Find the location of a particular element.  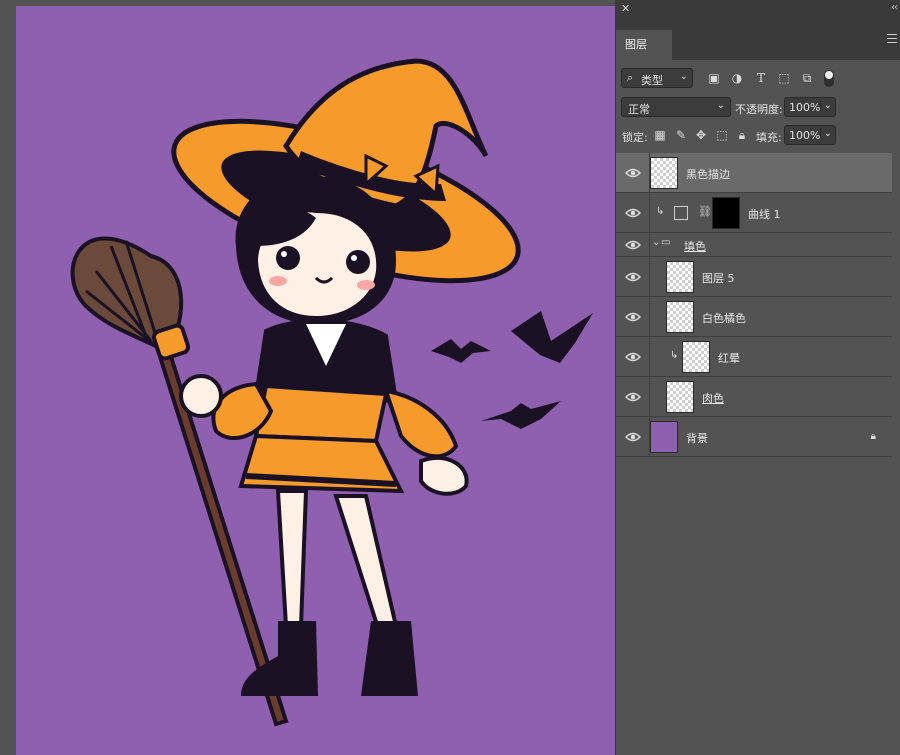

lock-row: 锁定: ▦ ✎ ✥ ⬚ 🔒︎ 填充: 100% ⌄ is located at coordinates (758, 136).